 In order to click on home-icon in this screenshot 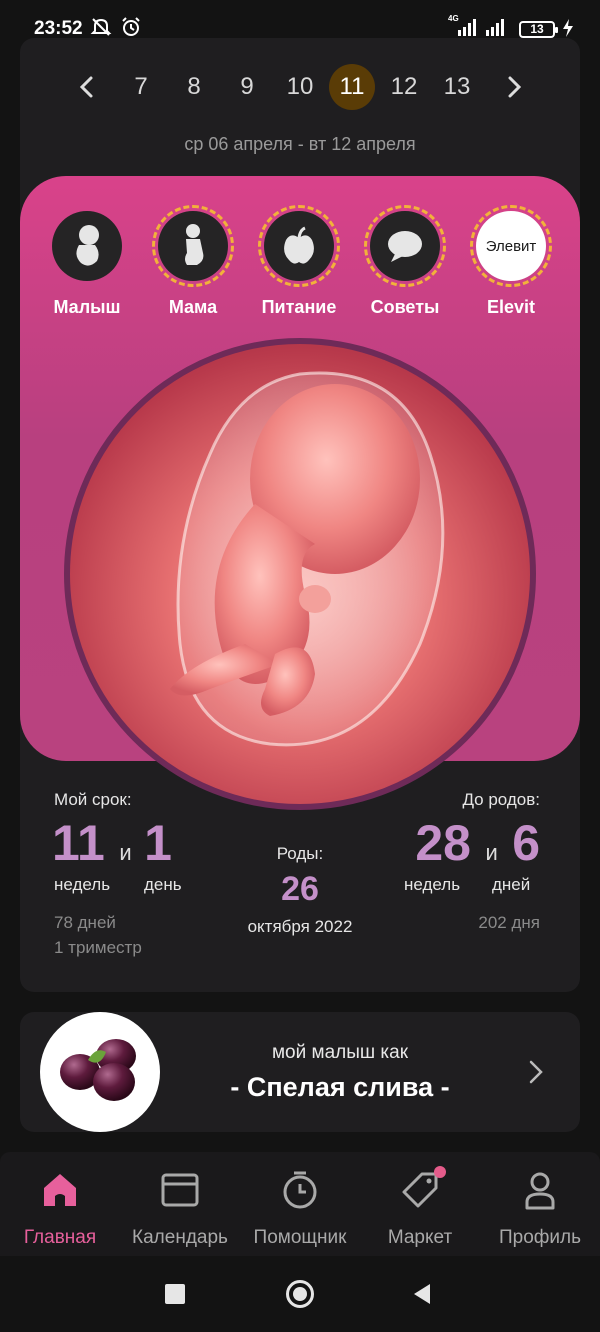, I will do `click(60, 1190)`.